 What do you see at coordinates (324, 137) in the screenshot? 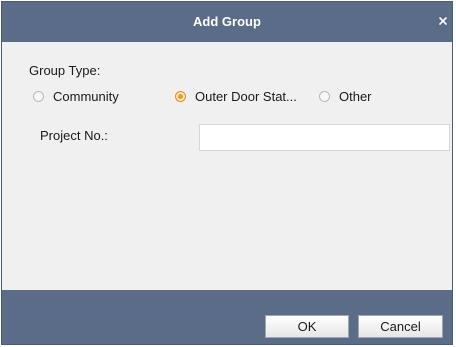
I see `project-no-input` at bounding box center [324, 137].